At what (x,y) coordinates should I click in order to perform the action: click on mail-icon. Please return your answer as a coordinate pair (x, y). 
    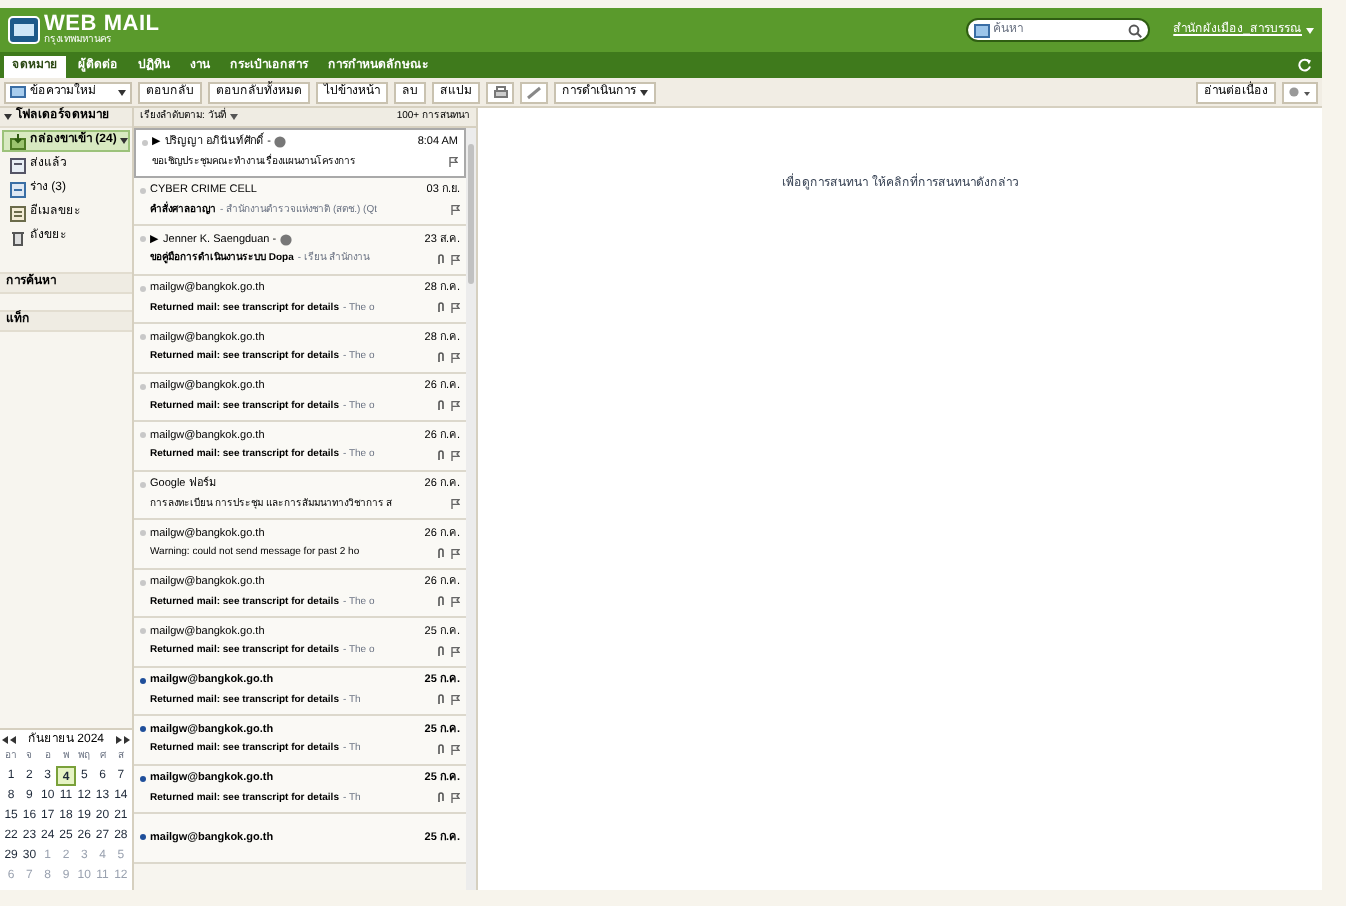
    Looking at the image, I should click on (981, 30).